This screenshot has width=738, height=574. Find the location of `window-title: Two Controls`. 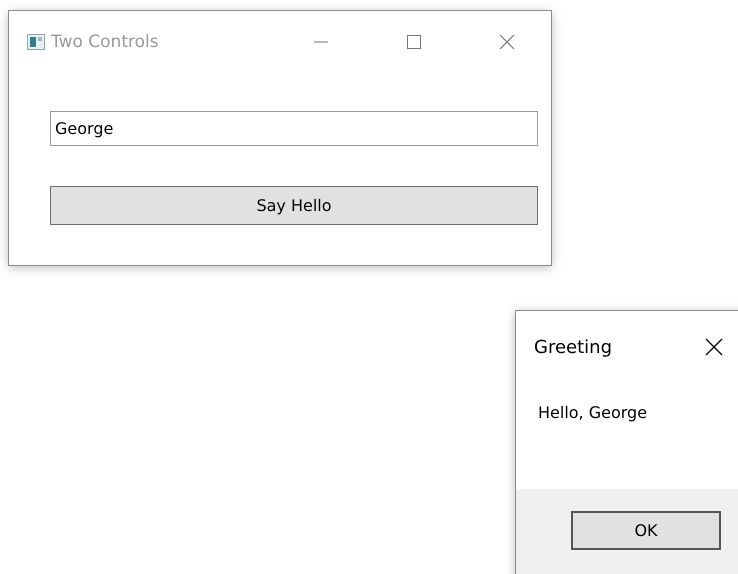

window-title: Two Controls is located at coordinates (105, 42).